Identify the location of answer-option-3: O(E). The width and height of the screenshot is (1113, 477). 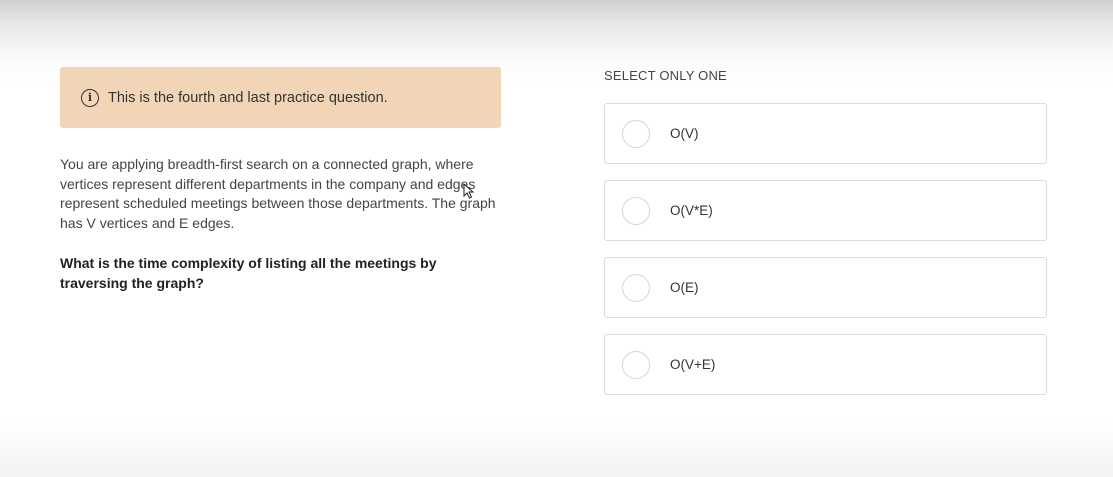
(825, 287).